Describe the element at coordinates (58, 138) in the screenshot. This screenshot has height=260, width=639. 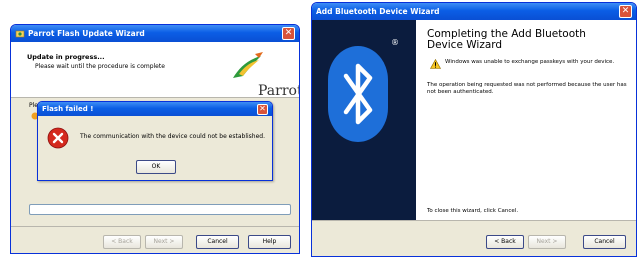
I see `error-icon` at that location.